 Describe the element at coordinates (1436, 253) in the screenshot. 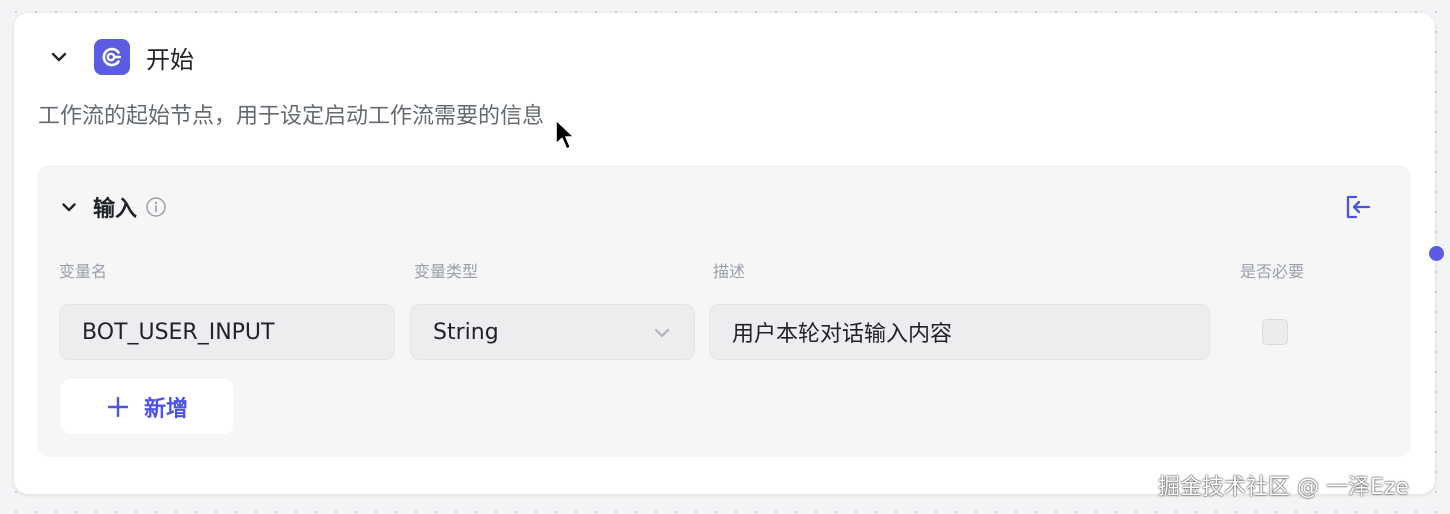

I see `output-port-handle` at that location.